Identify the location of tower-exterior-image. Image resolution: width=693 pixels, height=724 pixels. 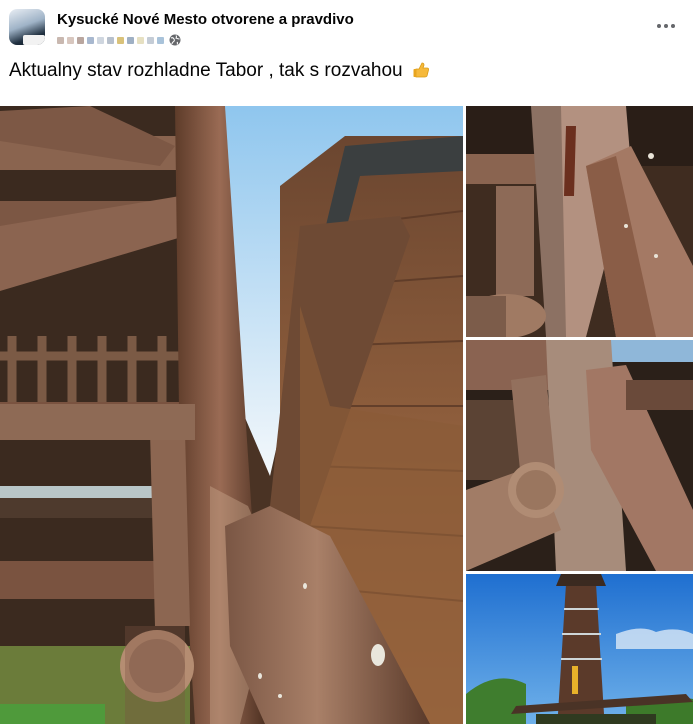
(579, 649).